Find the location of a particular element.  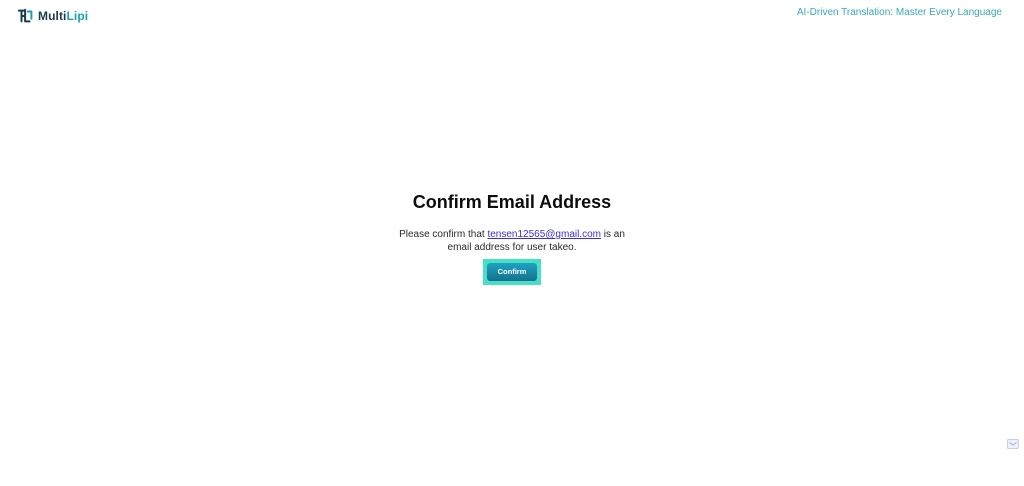

brand-name-part2: Lipi is located at coordinates (77, 16).